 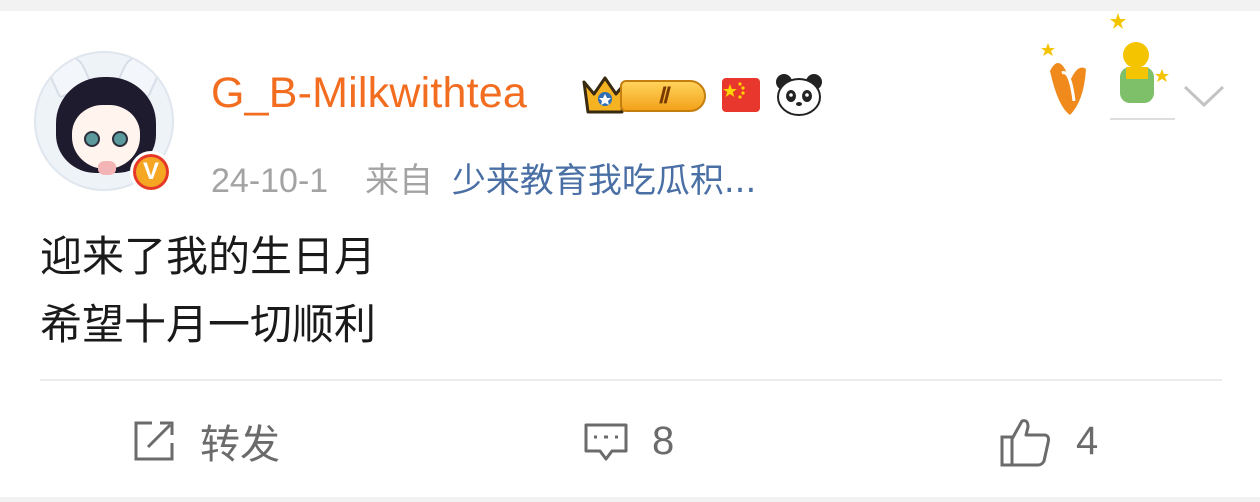 What do you see at coordinates (240, 445) in the screenshot?
I see `forward-label: 转发` at bounding box center [240, 445].